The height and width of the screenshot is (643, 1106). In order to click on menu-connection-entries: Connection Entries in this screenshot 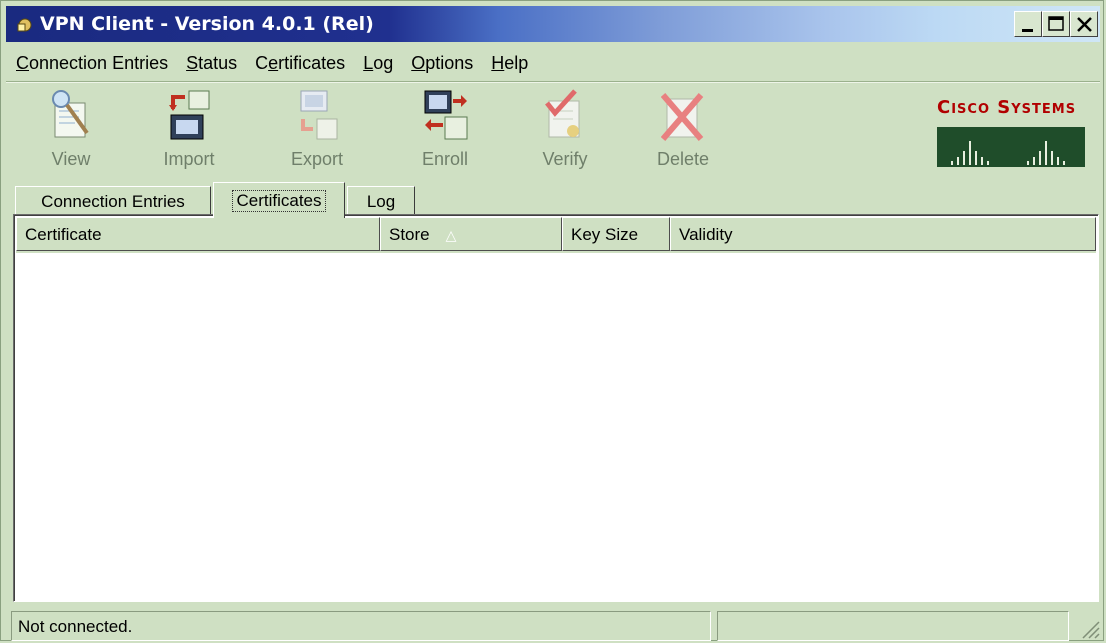, I will do `click(91, 63)`.